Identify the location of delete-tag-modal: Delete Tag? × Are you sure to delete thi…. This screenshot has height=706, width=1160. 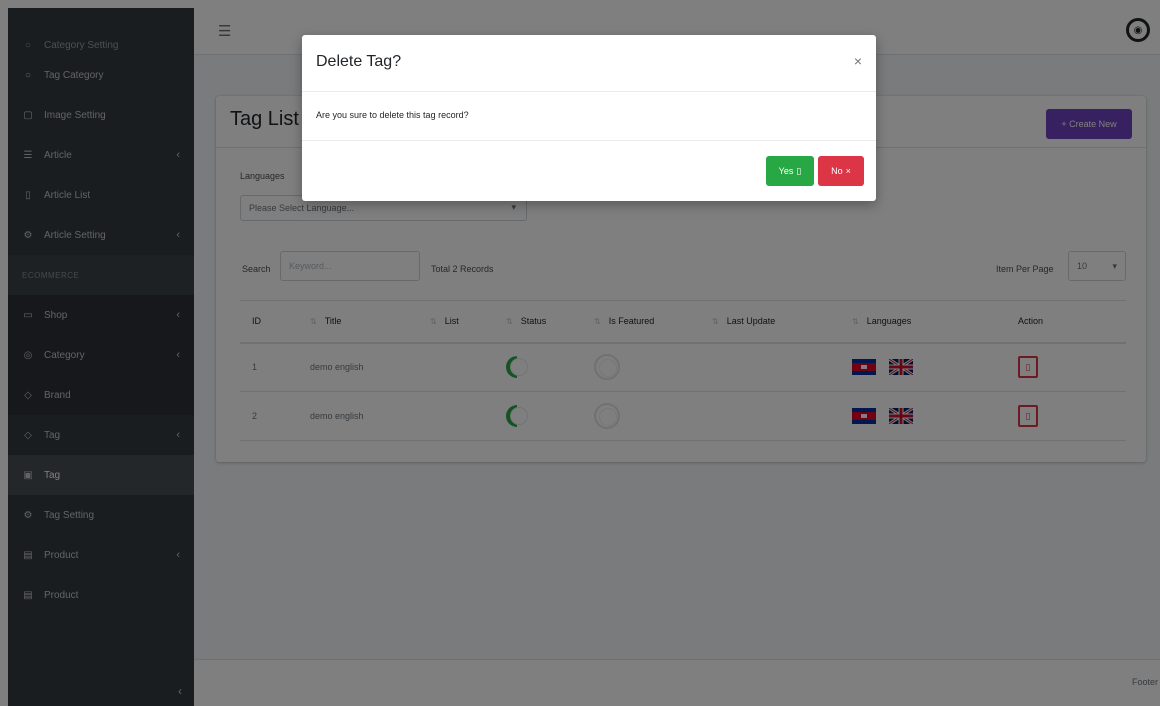
(589, 118).